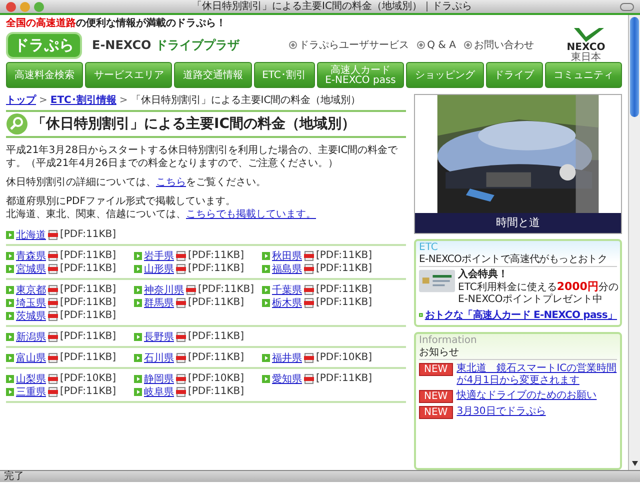 The image size is (640, 484). I want to click on news-link: 快適なドライブのためのお願い, so click(526, 396).